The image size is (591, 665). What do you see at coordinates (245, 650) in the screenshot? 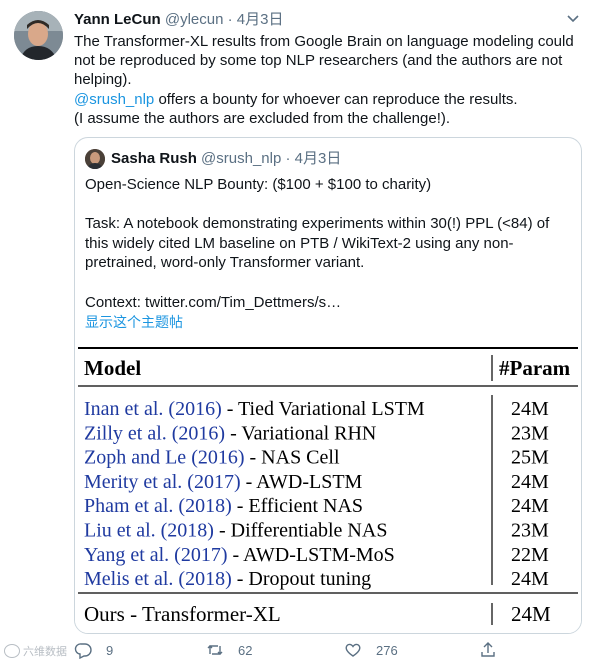
I see `retweet-count: 62` at bounding box center [245, 650].